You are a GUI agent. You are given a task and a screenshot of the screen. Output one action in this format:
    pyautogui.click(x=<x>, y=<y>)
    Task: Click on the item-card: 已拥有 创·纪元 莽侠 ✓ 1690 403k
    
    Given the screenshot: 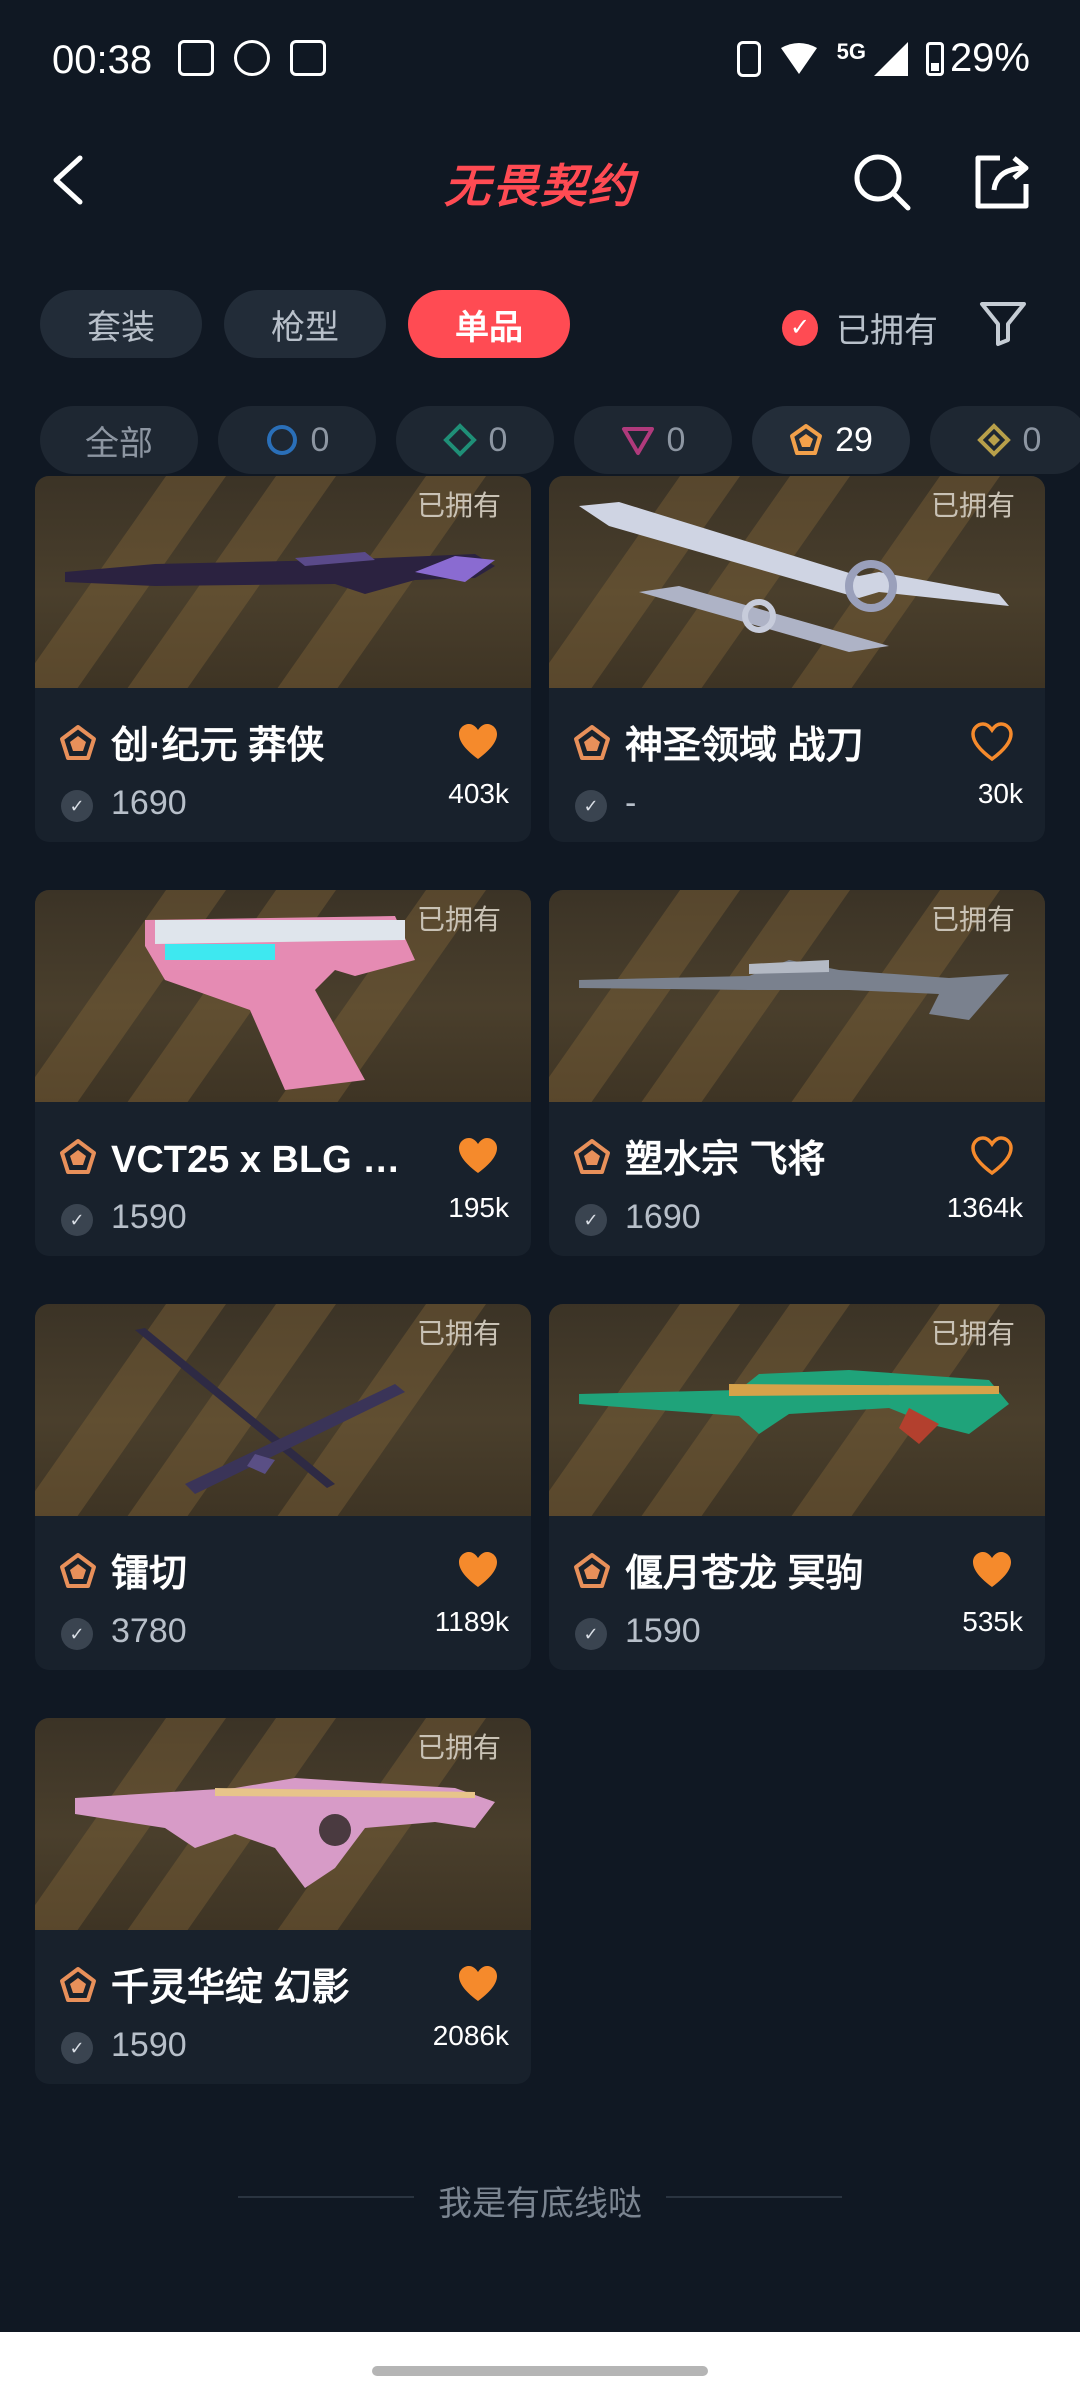 What is the action you would take?
    pyautogui.click(x=283, y=659)
    